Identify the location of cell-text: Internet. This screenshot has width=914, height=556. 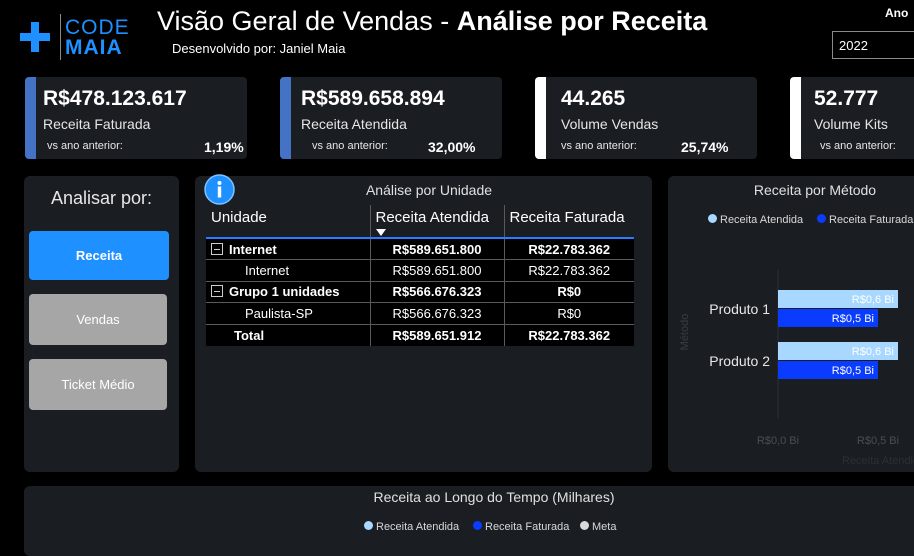
(253, 249).